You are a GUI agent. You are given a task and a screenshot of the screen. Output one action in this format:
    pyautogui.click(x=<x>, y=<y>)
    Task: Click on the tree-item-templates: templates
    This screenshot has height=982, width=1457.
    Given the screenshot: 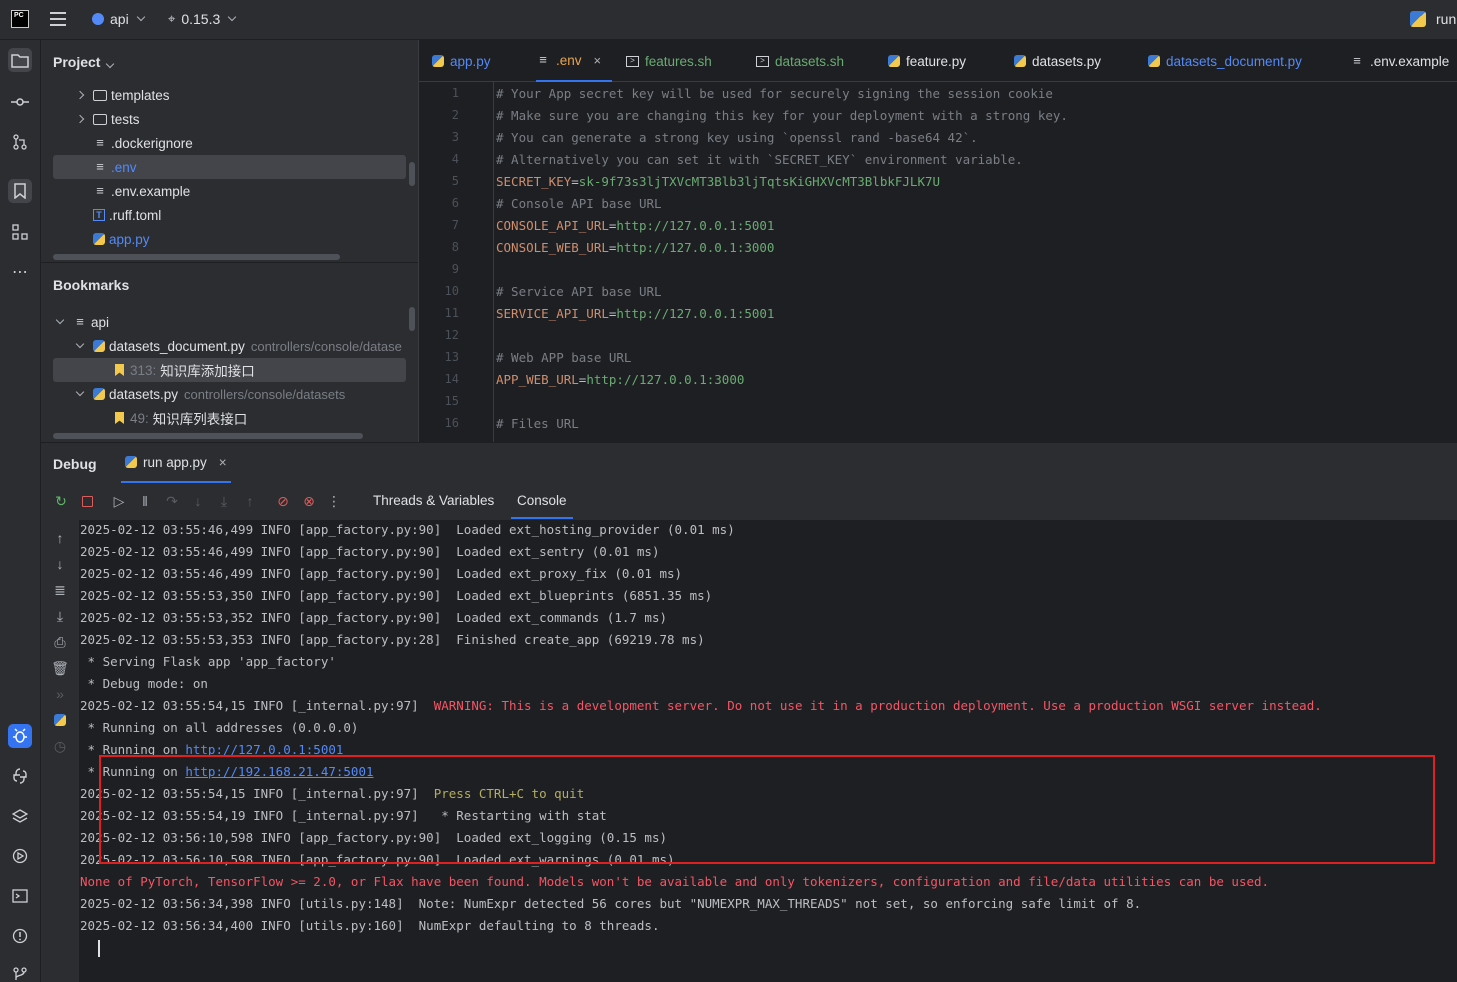 What is the action you would take?
    pyautogui.click(x=122, y=95)
    